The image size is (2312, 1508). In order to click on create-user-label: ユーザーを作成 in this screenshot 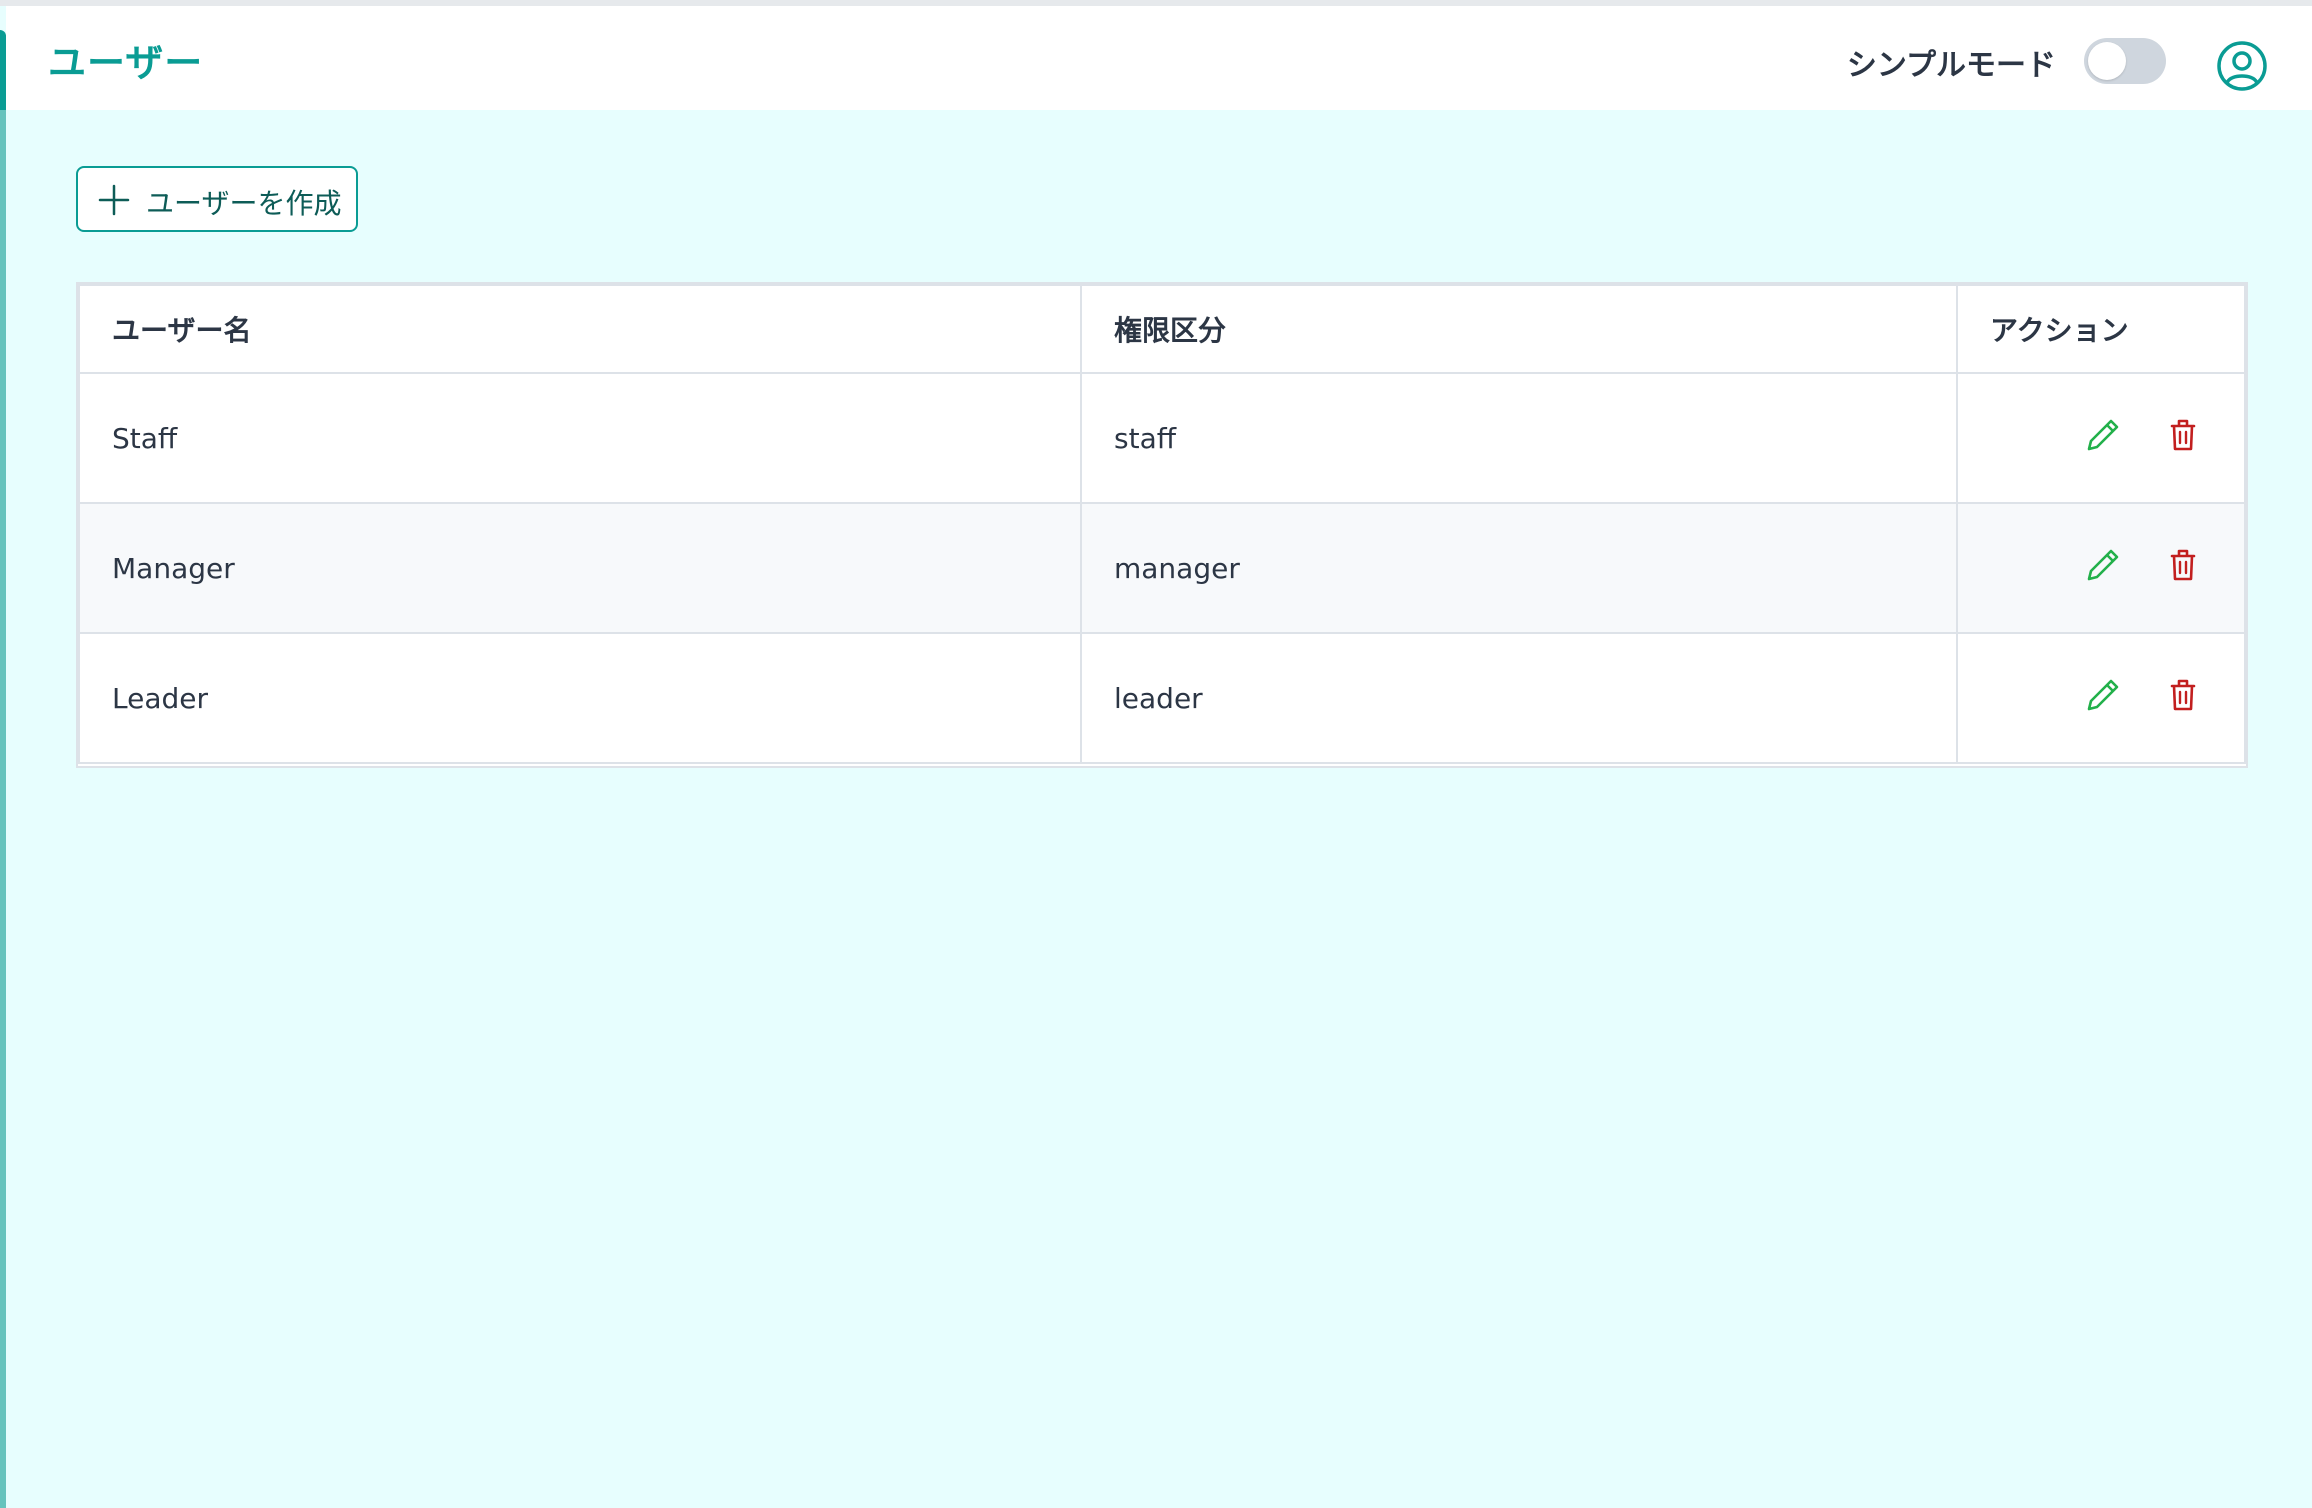, I will do `click(244, 203)`.